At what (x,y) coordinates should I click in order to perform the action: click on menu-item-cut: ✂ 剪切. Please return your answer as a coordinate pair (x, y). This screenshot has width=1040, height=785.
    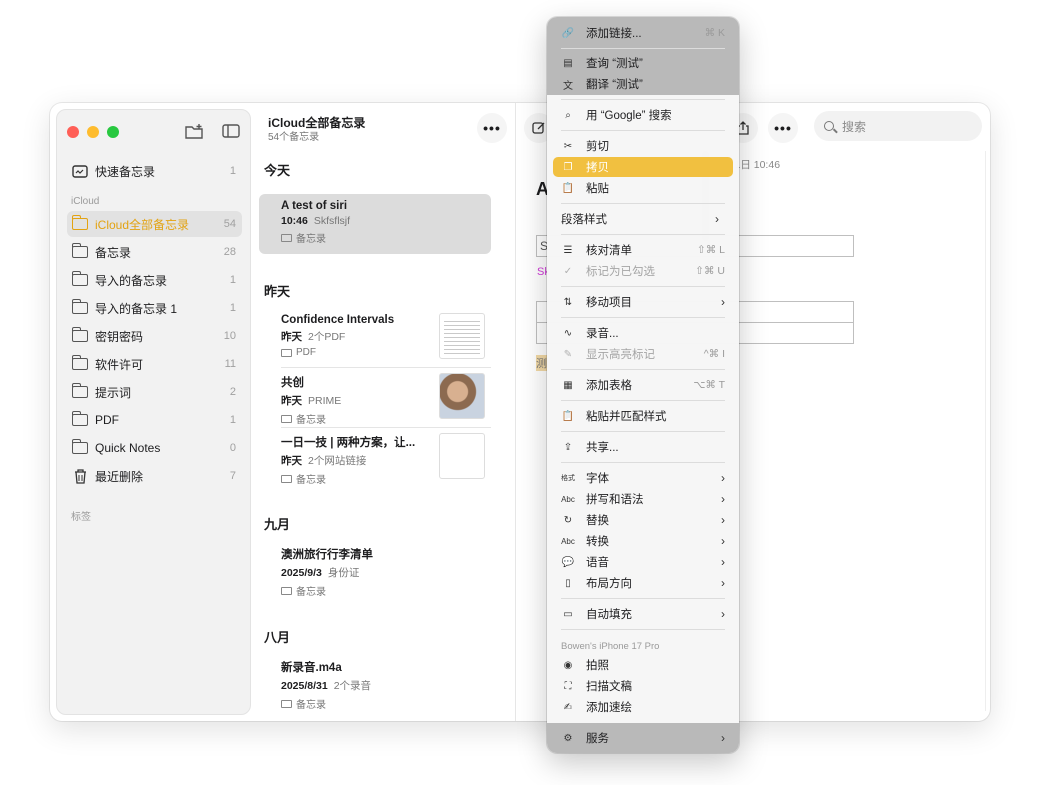
    Looking at the image, I should click on (643, 146).